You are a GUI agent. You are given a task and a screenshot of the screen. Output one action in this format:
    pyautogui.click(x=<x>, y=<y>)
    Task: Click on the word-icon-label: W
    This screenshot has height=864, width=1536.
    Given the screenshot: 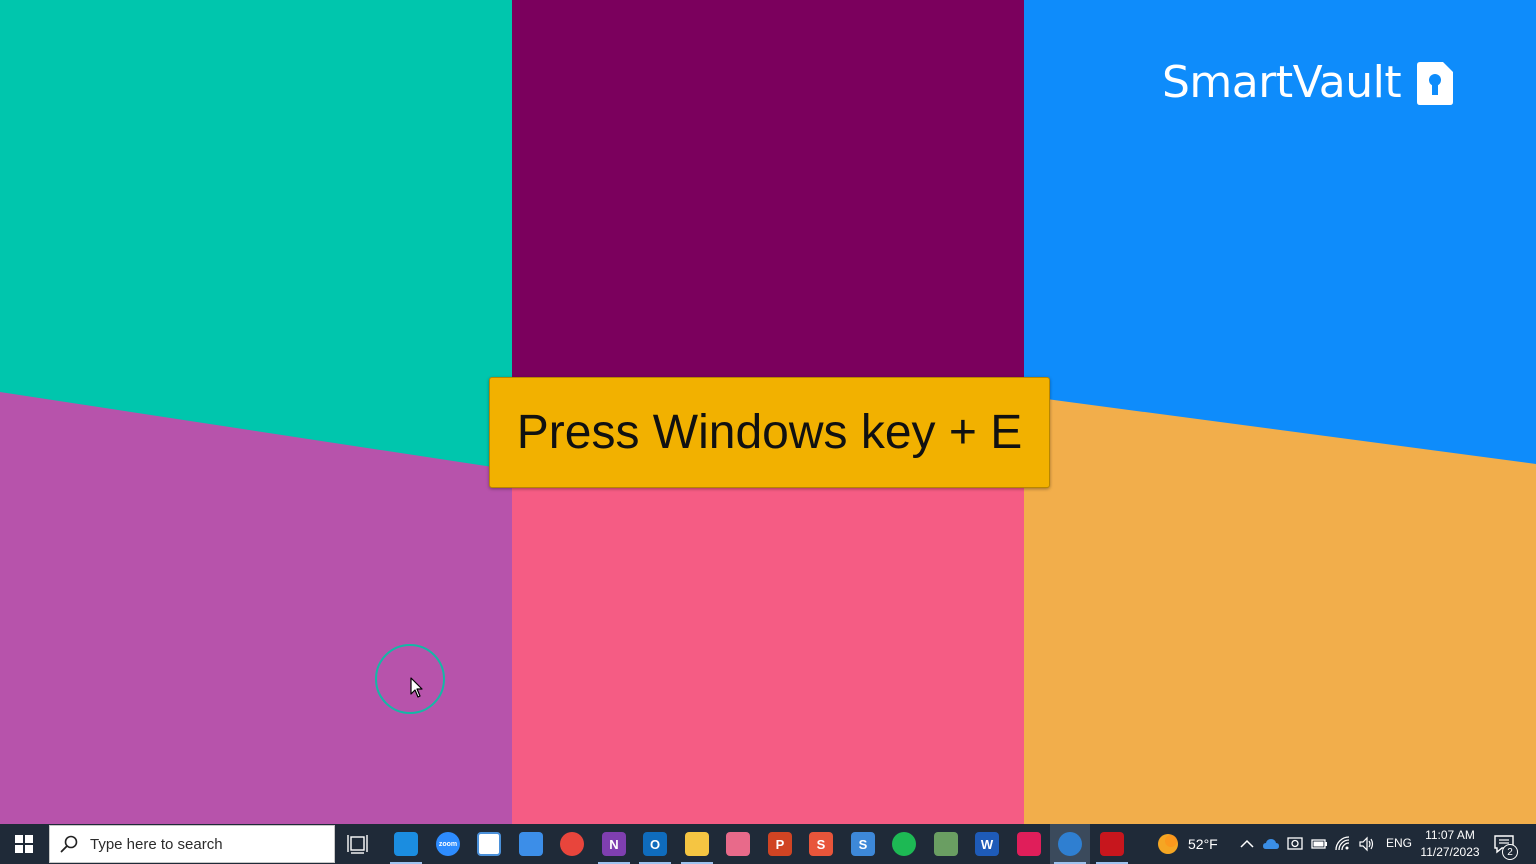 What is the action you would take?
    pyautogui.click(x=987, y=844)
    